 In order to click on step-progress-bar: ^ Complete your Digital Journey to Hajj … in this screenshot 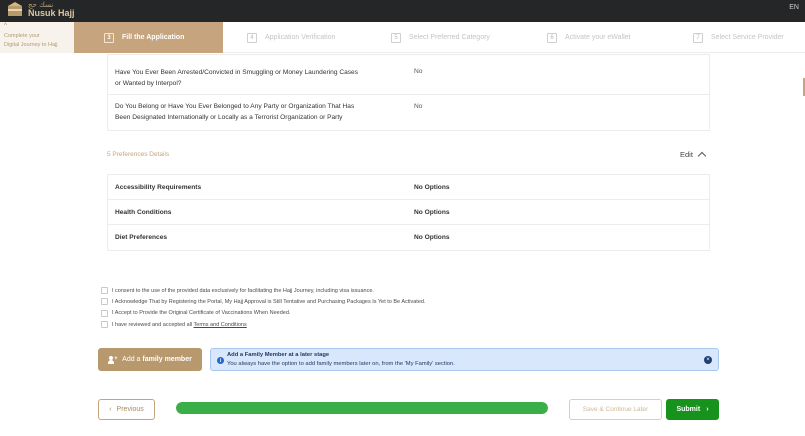, I will do `click(402, 37)`.